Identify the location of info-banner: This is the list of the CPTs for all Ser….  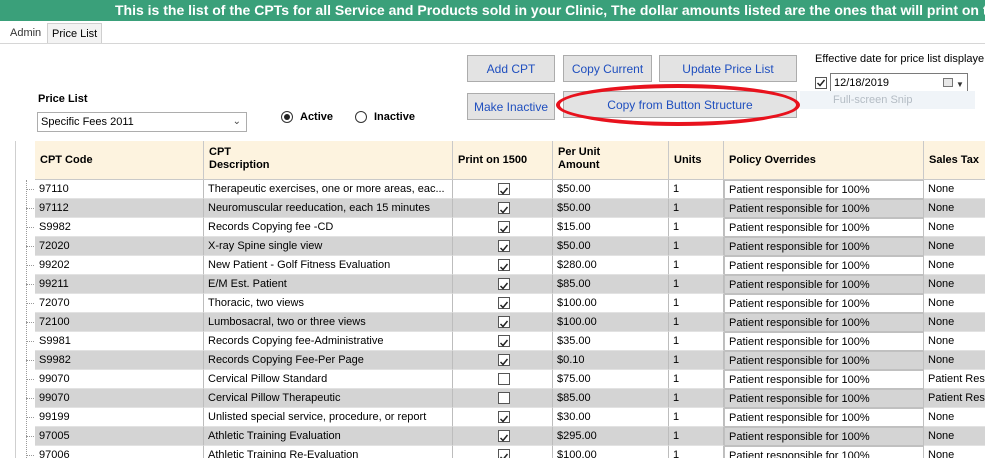
(492, 10).